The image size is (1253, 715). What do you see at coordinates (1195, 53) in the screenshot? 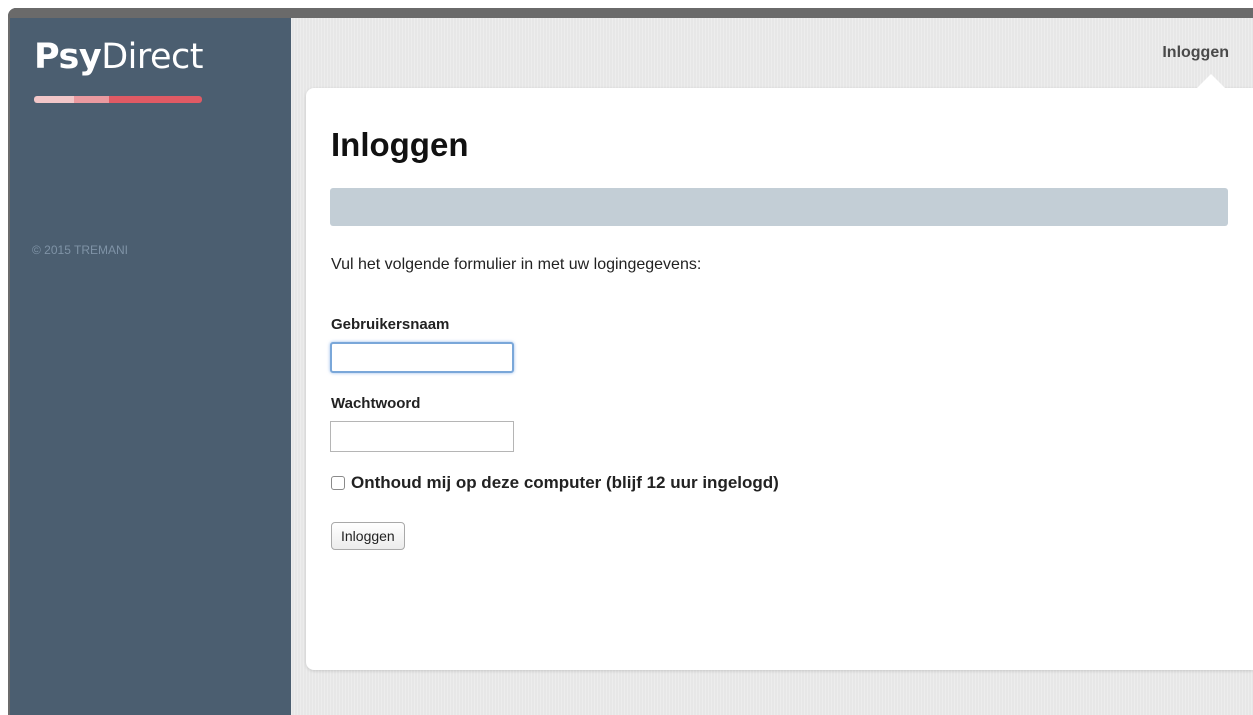
I see `header-login-link: Inloggen` at bounding box center [1195, 53].